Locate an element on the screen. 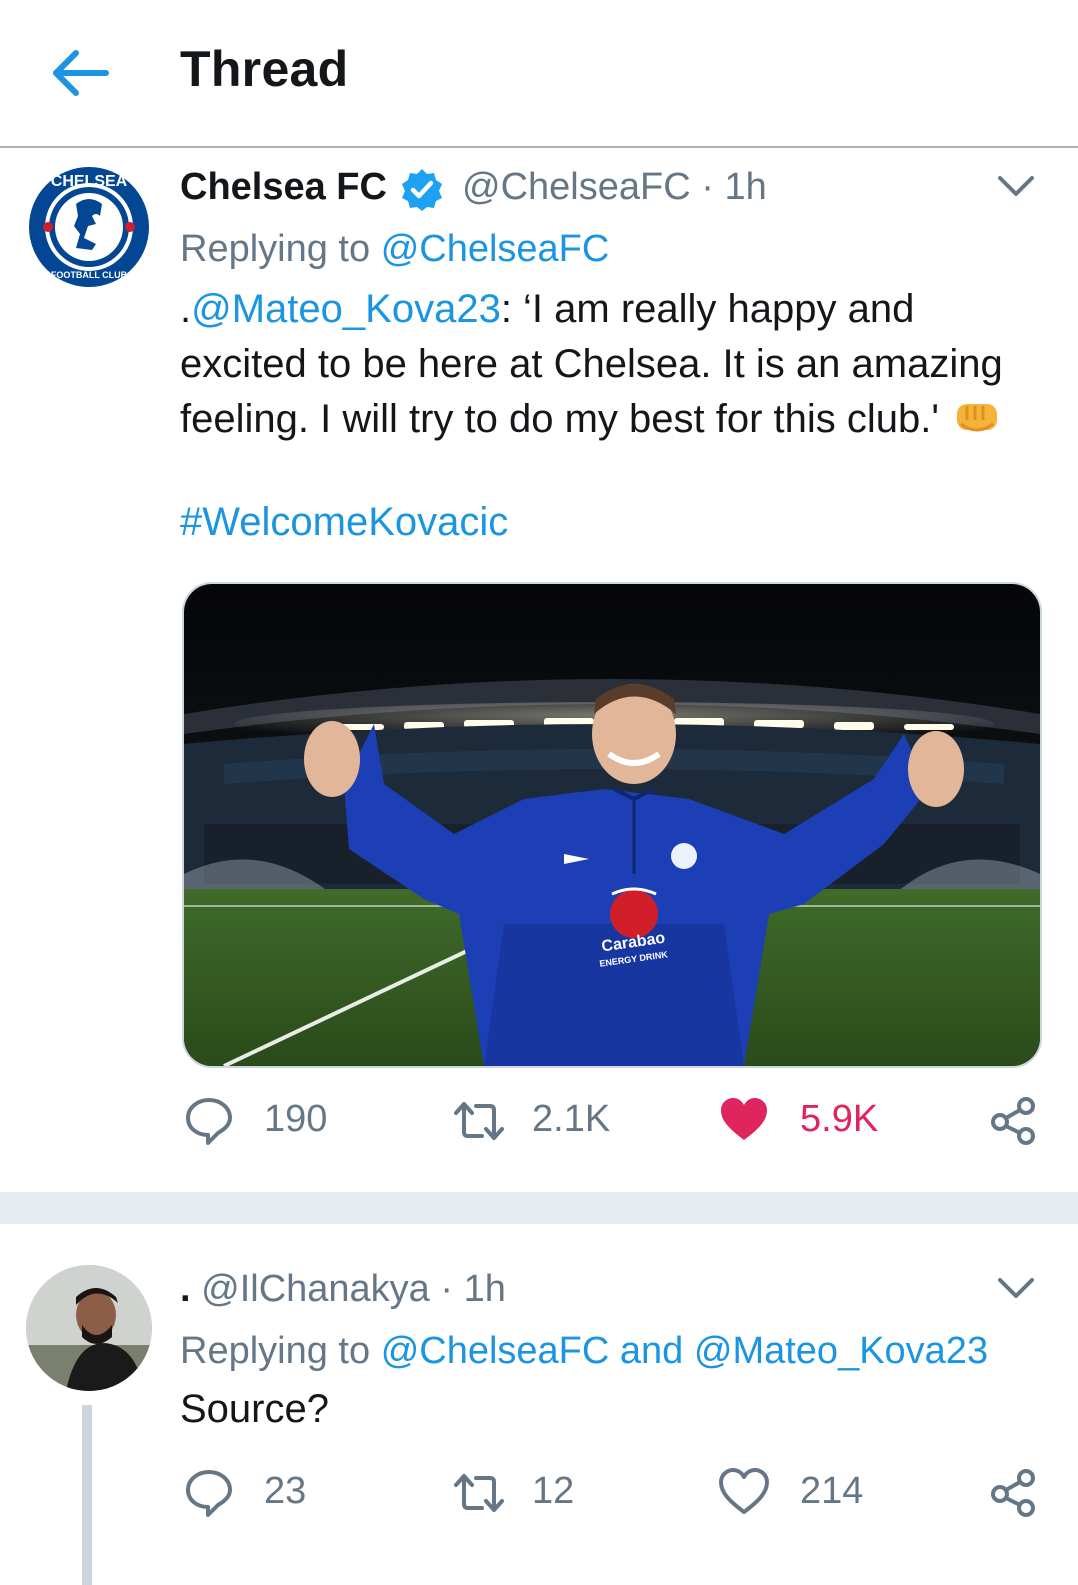 The width and height of the screenshot is (1078, 1585). replying-to-line: Replying to @ChelseaFC is located at coordinates (394, 249).